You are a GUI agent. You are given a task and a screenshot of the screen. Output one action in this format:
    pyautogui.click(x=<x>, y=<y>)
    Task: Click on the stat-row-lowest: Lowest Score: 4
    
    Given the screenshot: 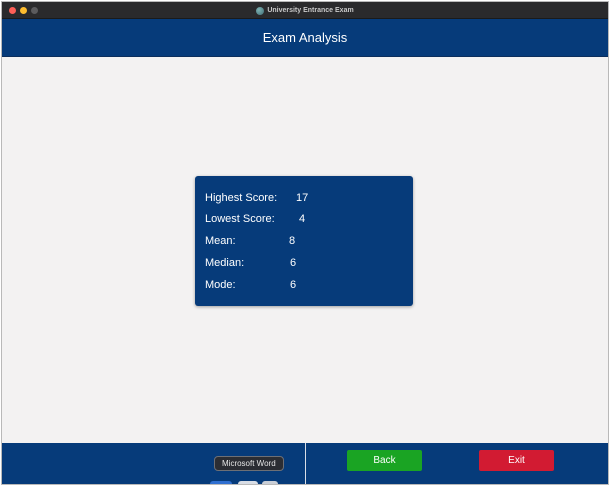 What is the action you would take?
    pyautogui.click(x=305, y=219)
    